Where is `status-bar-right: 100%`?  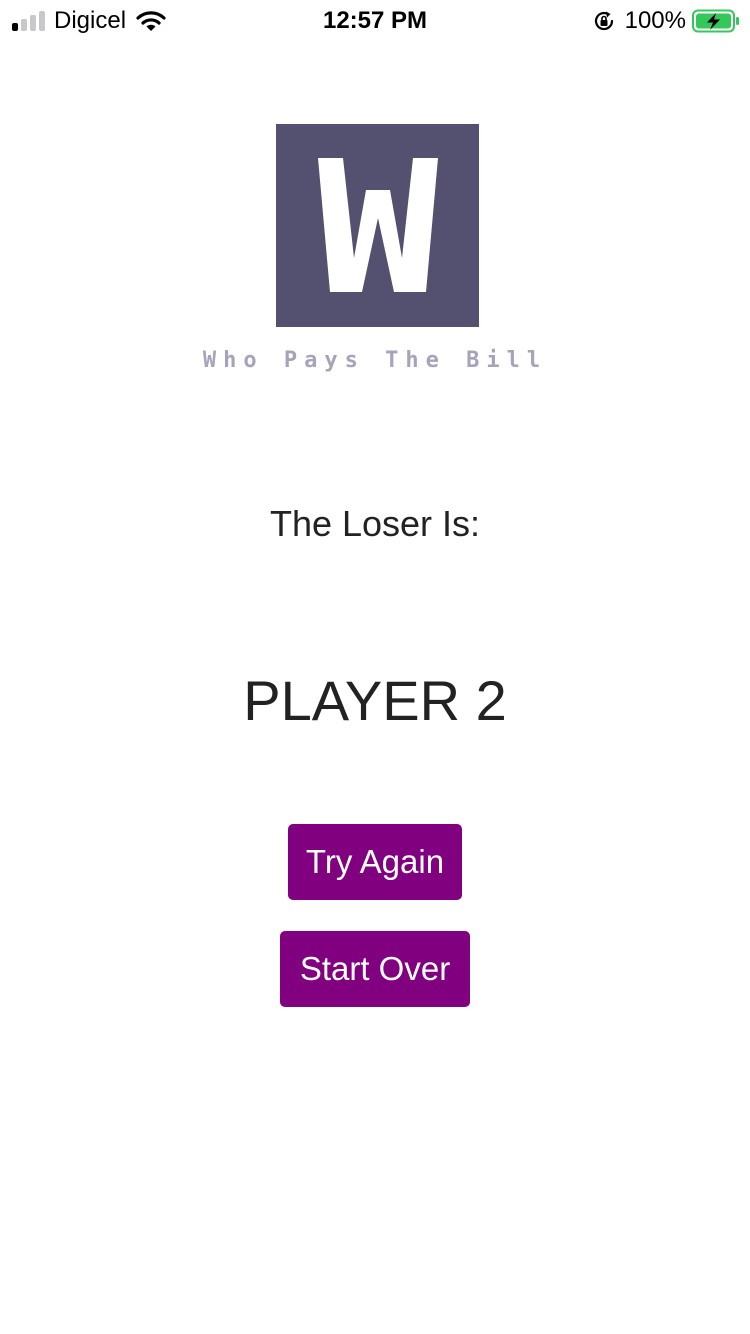 status-bar-right: 100% is located at coordinates (666, 21).